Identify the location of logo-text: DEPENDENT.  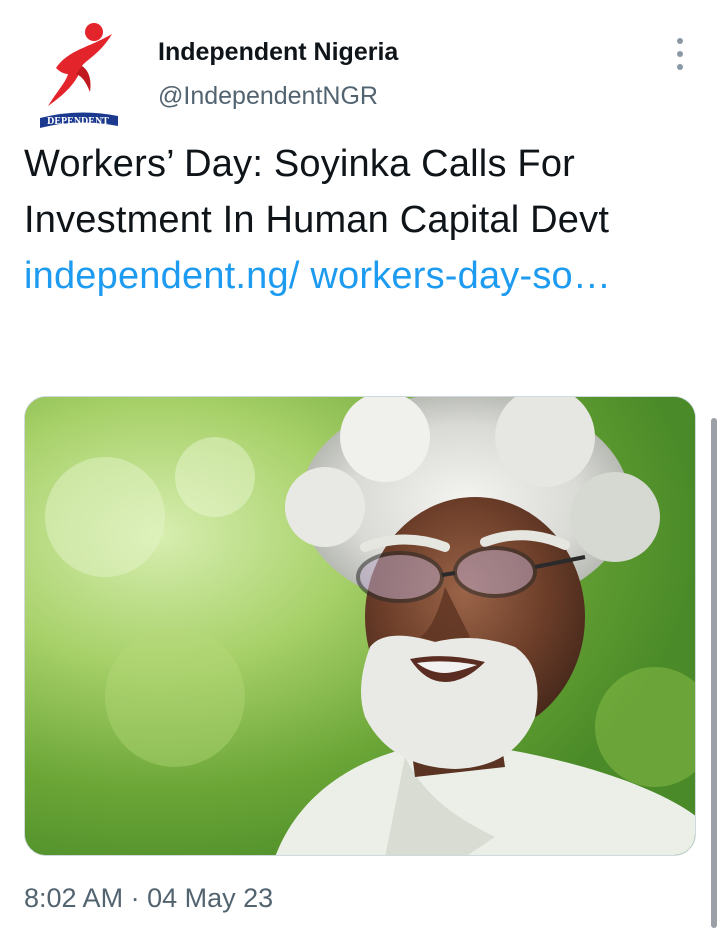
(78, 121).